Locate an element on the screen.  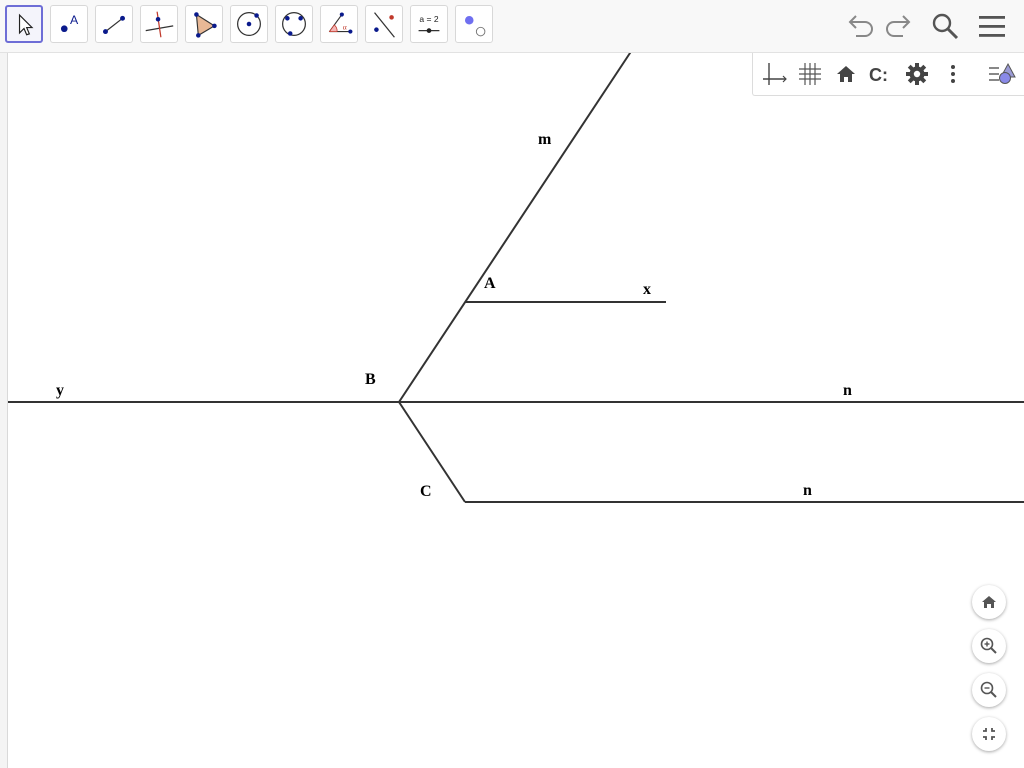
zoom-out-icon is located at coordinates (988, 689).